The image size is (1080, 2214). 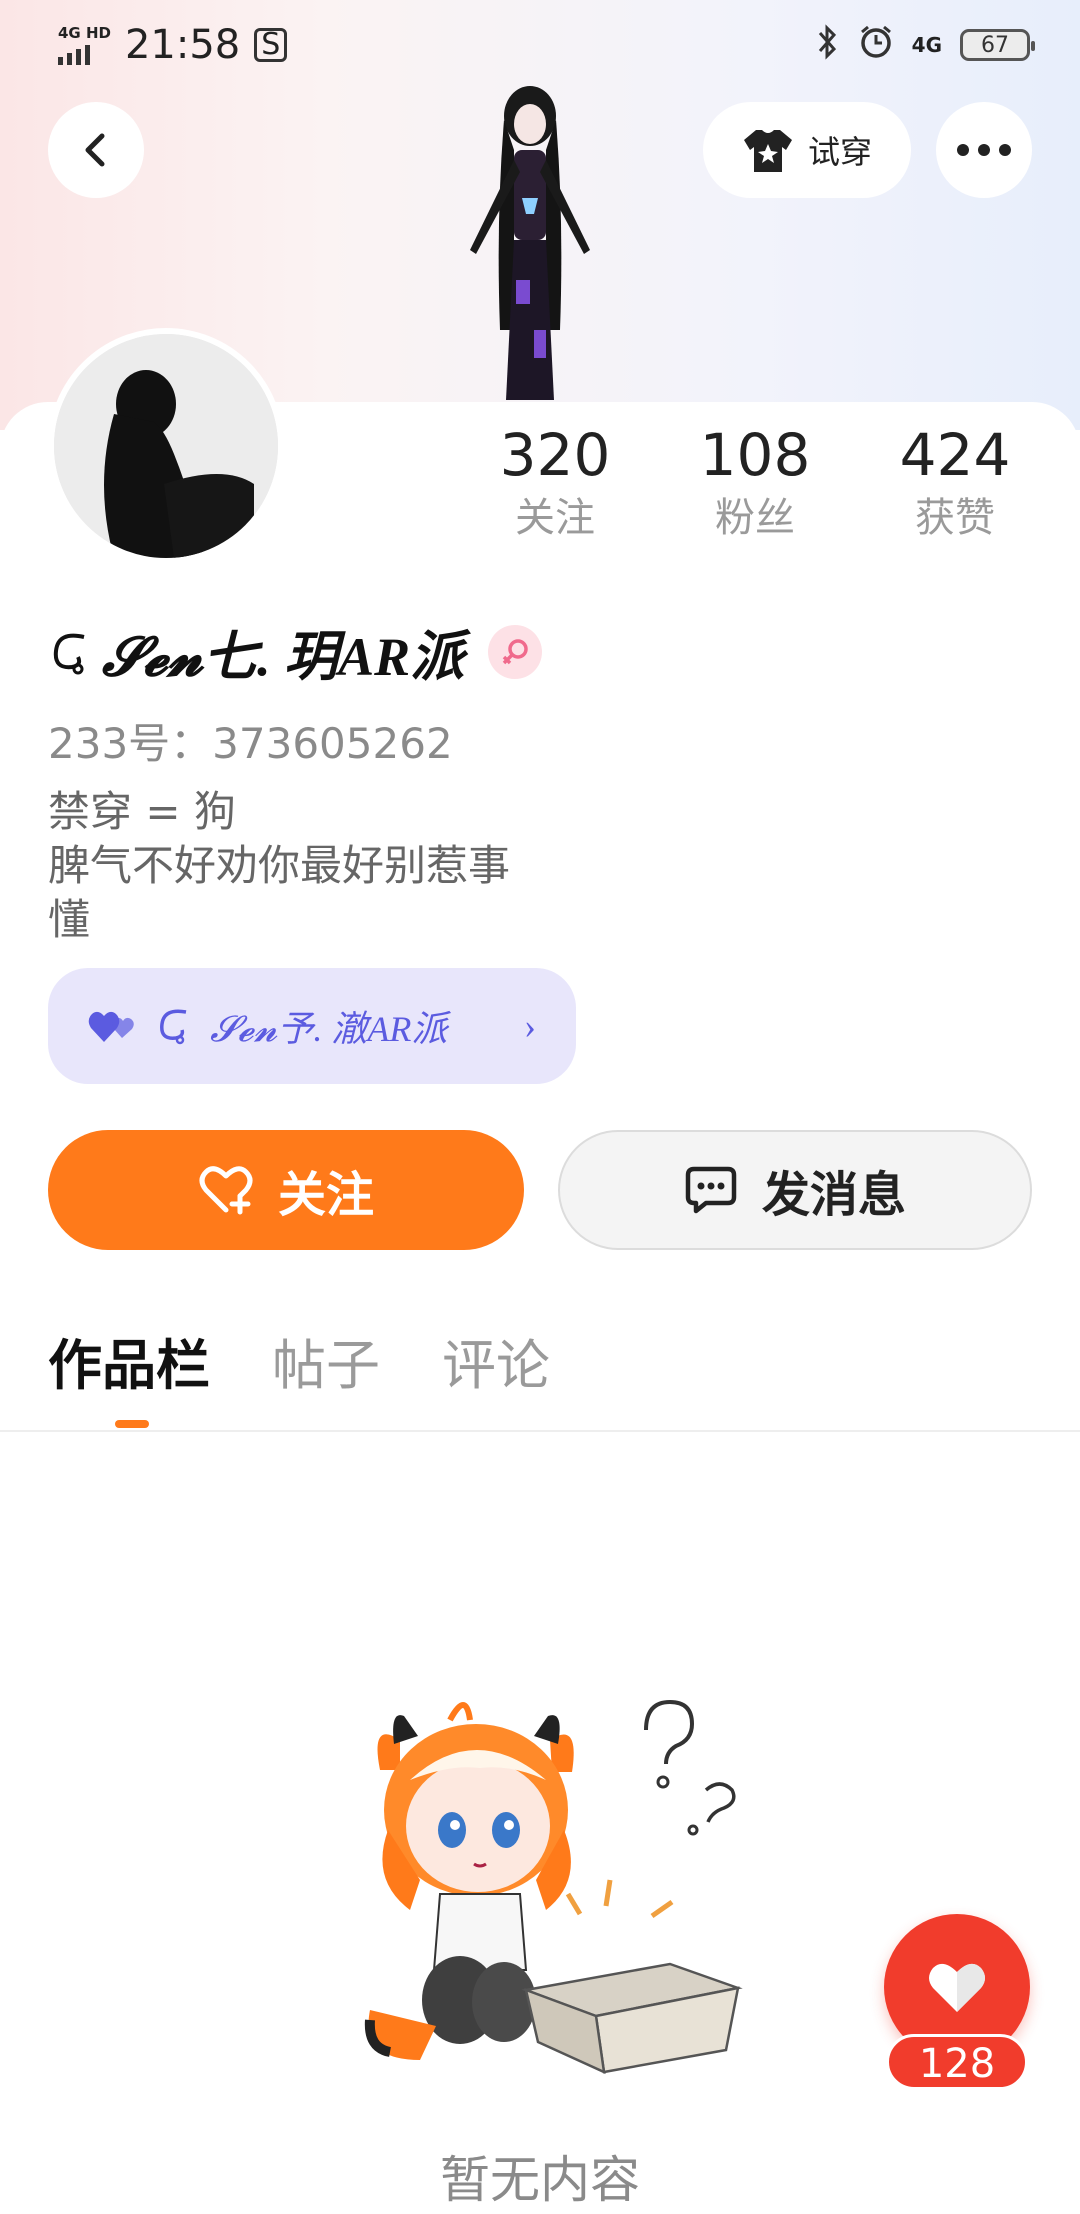 I want to click on back-button, so click(x=96, y=150).